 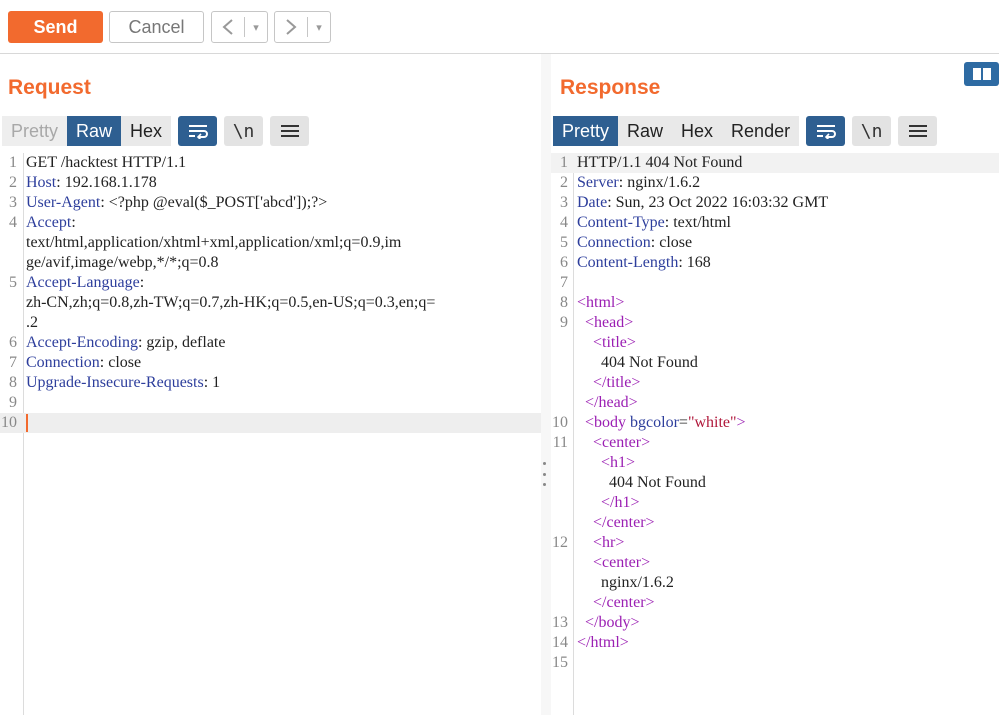 I want to click on chevron-left-icon, so click(x=228, y=27).